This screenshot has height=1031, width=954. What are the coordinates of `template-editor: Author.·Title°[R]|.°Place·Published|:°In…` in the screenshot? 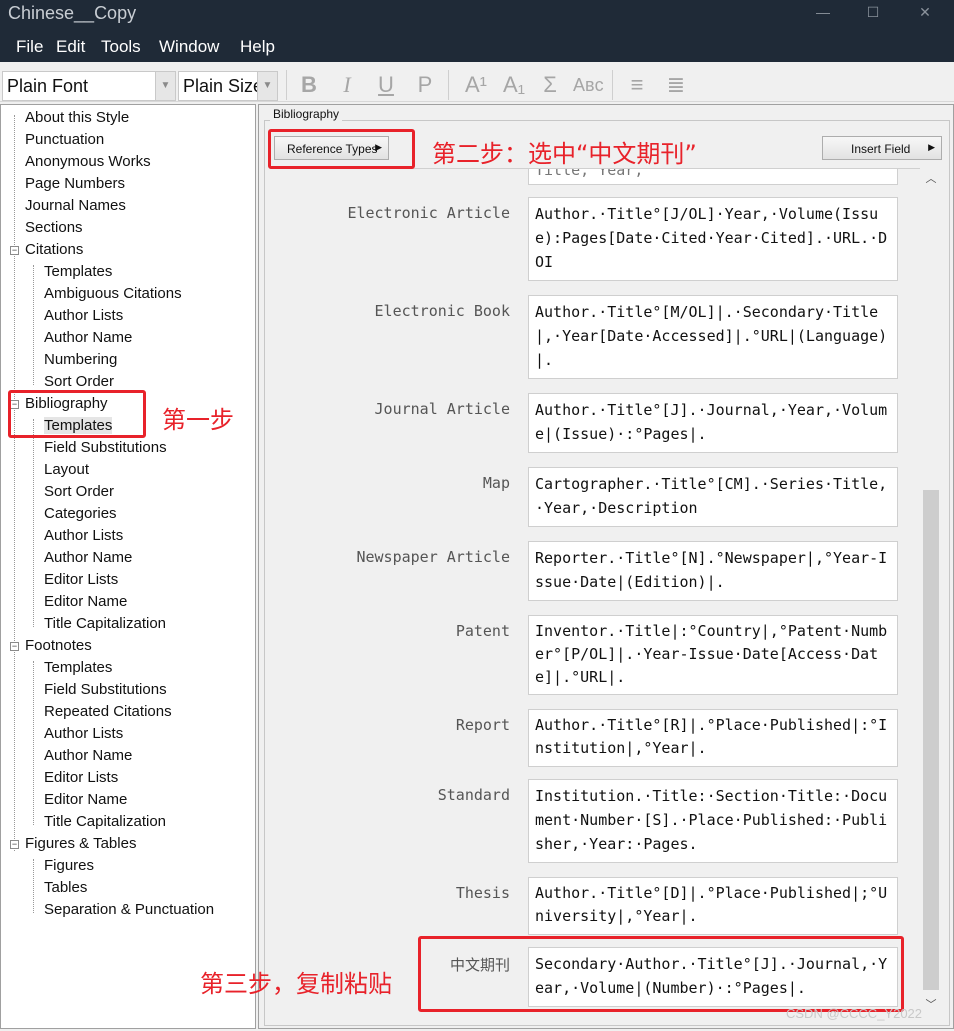 It's located at (713, 738).